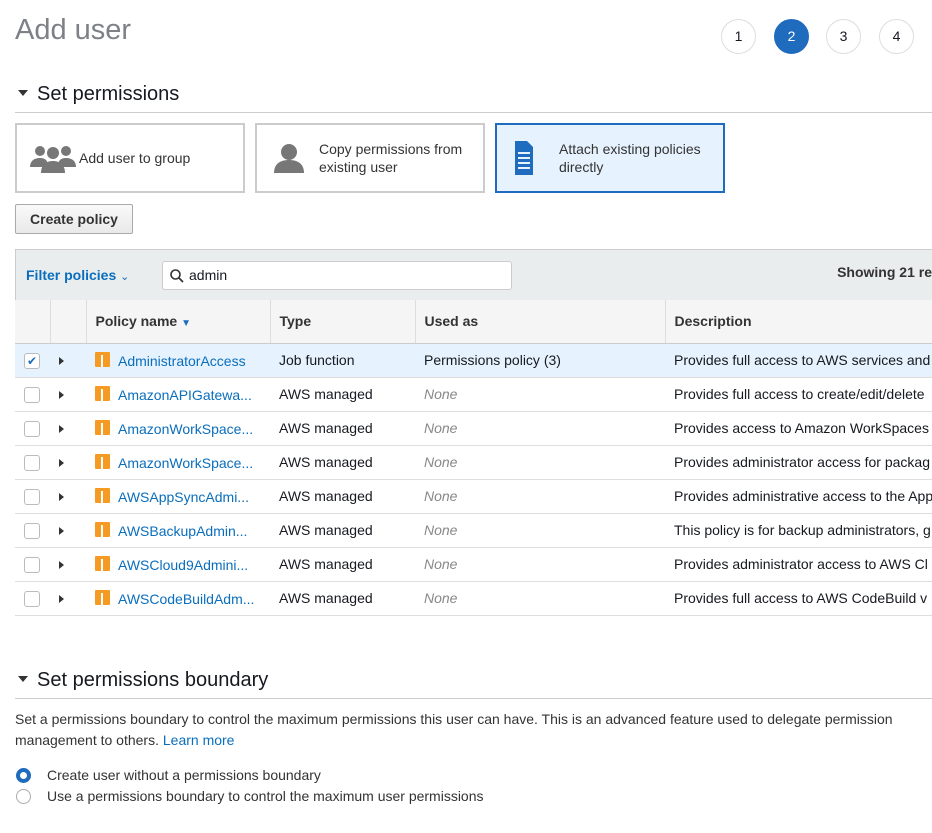  I want to click on option-attach-policies: Attach existing policies directly, so click(610, 158).